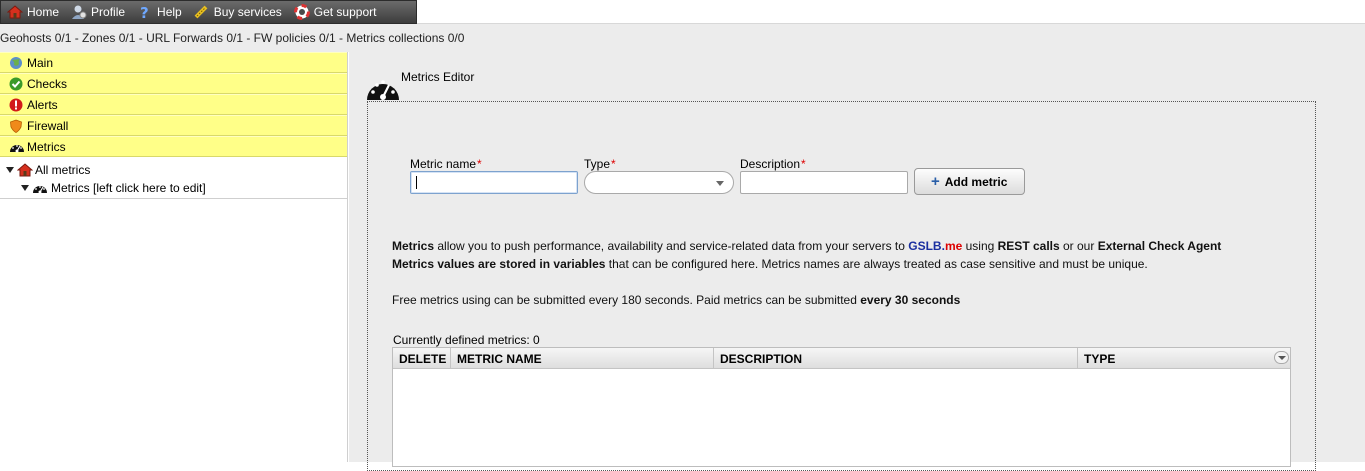  What do you see at coordinates (42, 104) in the screenshot?
I see `sidebar-item-label: Alerts` at bounding box center [42, 104].